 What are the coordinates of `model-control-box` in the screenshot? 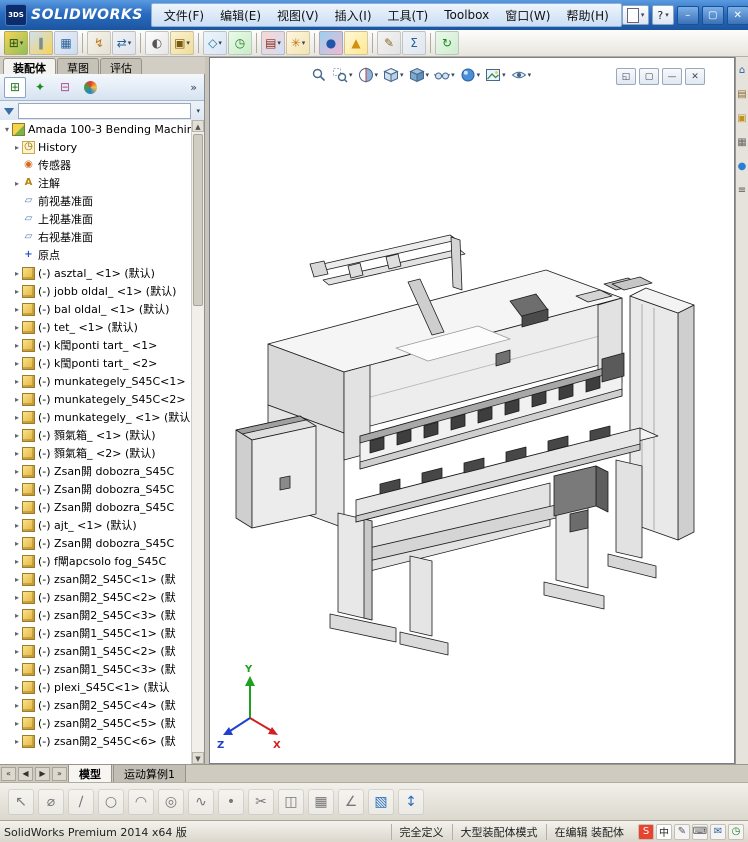 It's located at (276, 472).